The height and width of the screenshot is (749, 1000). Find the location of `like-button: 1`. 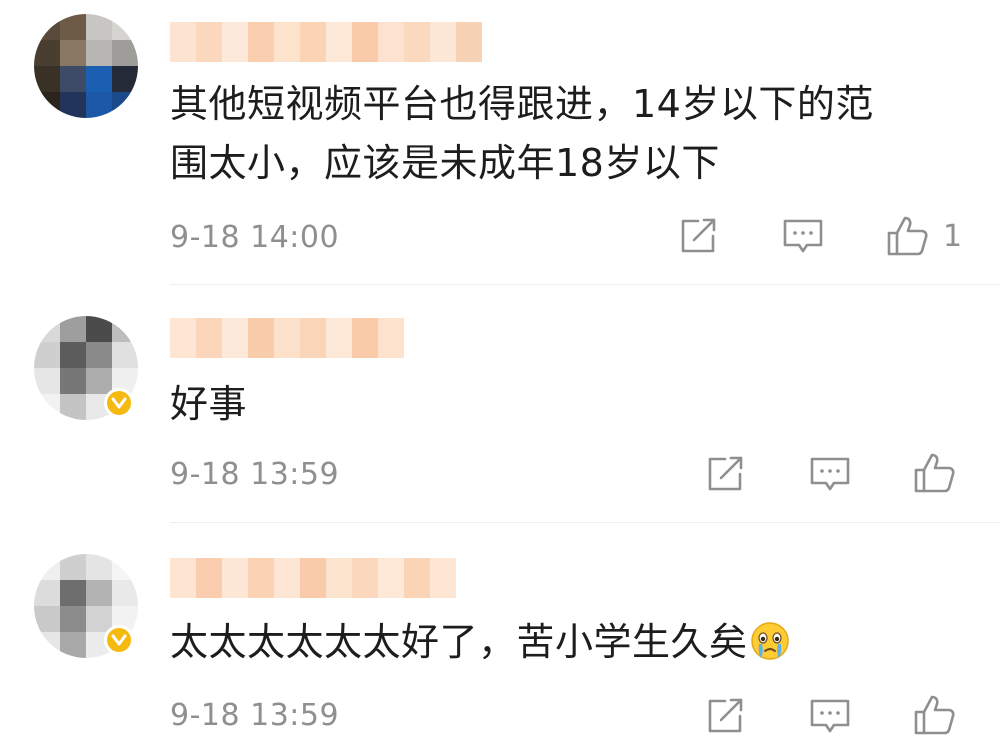

like-button: 1 is located at coordinates (923, 236).